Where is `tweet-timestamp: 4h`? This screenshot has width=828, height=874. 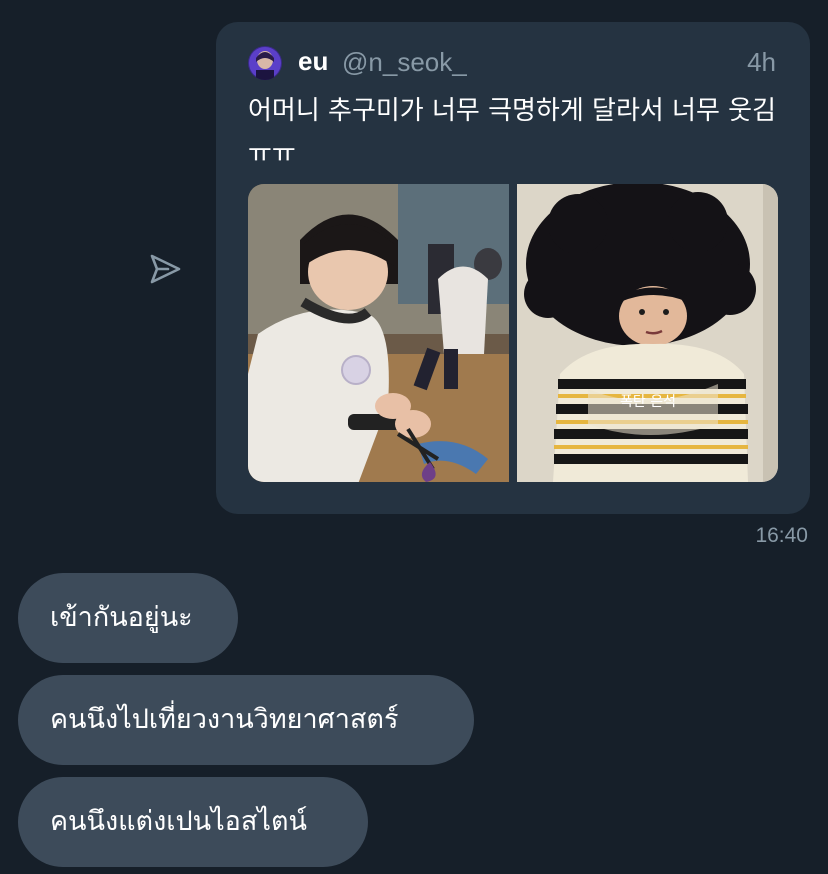 tweet-timestamp: 4h is located at coordinates (761, 62).